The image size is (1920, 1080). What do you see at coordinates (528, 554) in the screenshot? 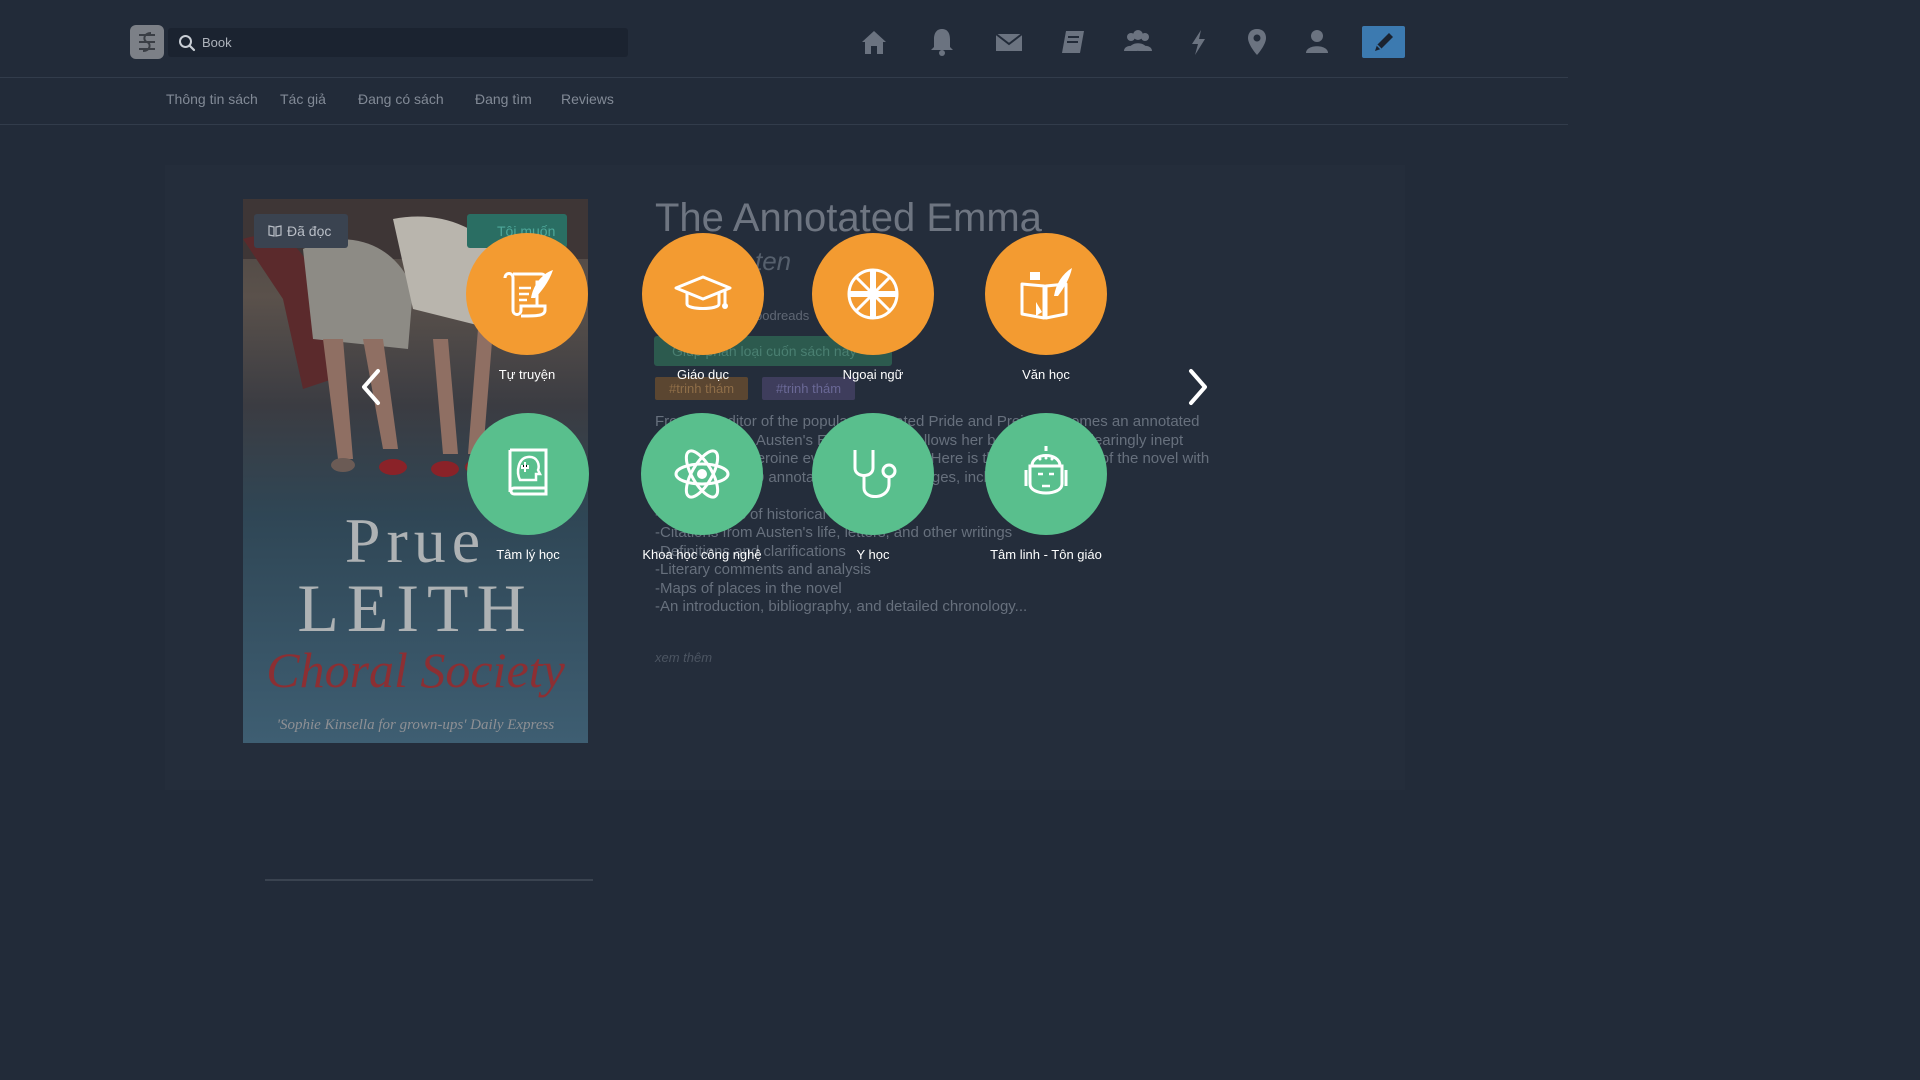
I see `category-label: Tâm lý học` at bounding box center [528, 554].